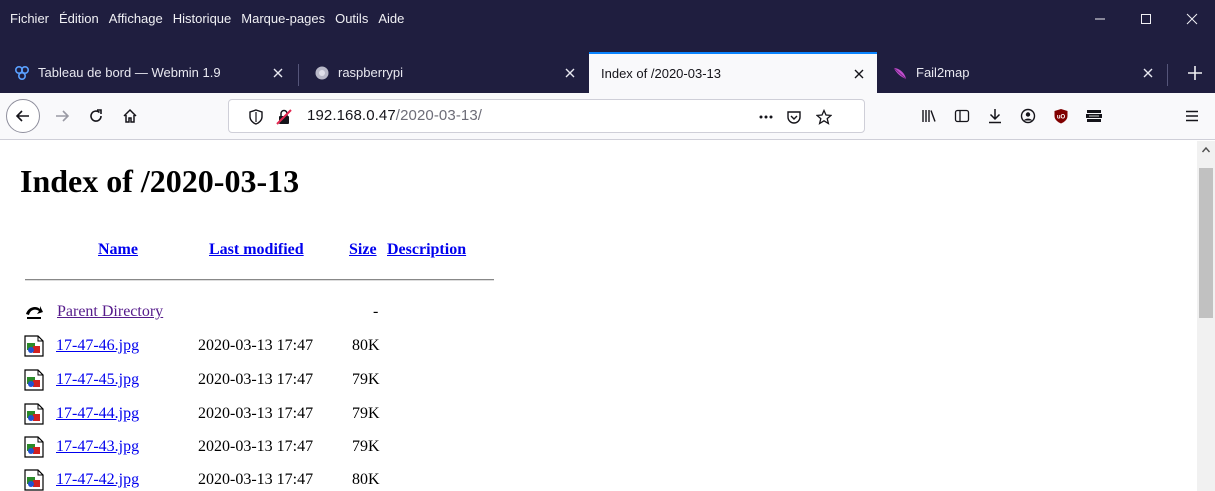 Image resolution: width=1215 pixels, height=491 pixels. I want to click on back-button, so click(23, 116).